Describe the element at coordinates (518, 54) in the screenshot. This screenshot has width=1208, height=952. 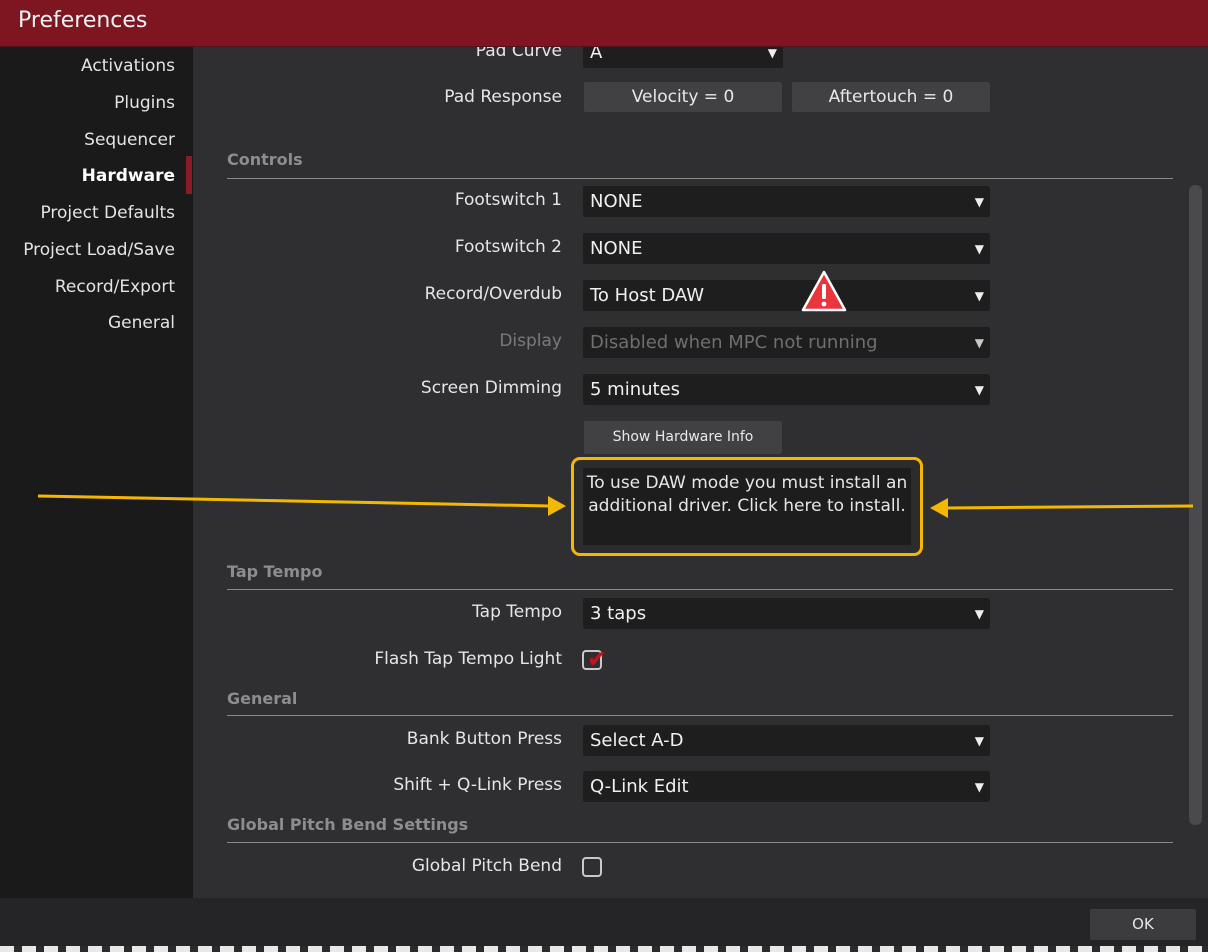
I see `pad-curve-label: Pad Curve` at that location.